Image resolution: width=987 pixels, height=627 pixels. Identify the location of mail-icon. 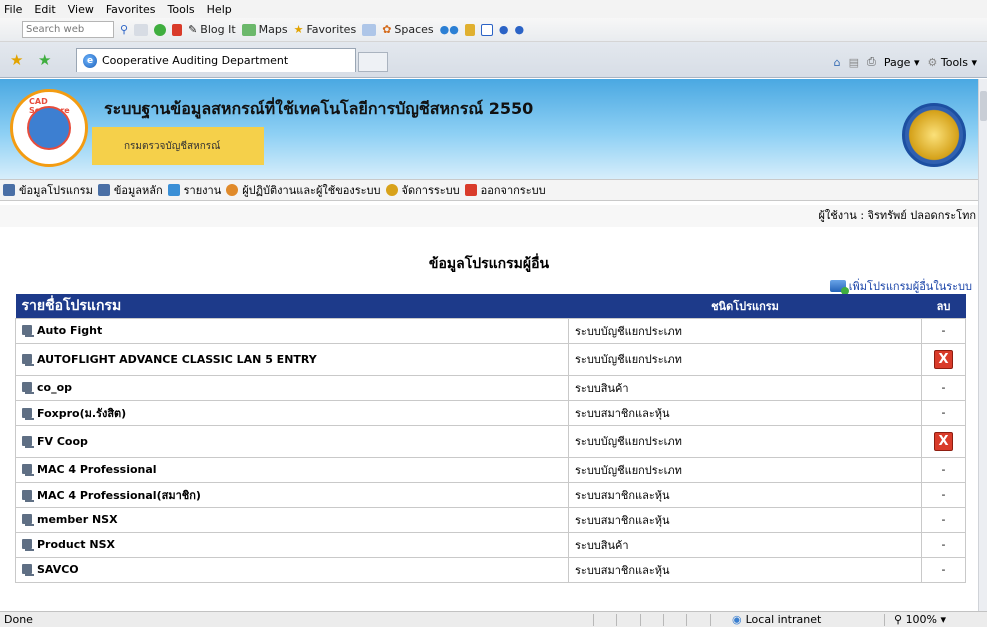
(369, 29).